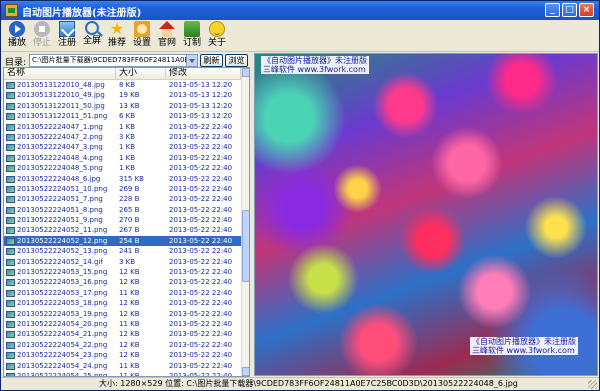 The width and height of the screenshot is (600, 391). I want to click on table-row: 20130522224048_4.png 1 KB 2013-05-22 22:40, so click(122, 158).